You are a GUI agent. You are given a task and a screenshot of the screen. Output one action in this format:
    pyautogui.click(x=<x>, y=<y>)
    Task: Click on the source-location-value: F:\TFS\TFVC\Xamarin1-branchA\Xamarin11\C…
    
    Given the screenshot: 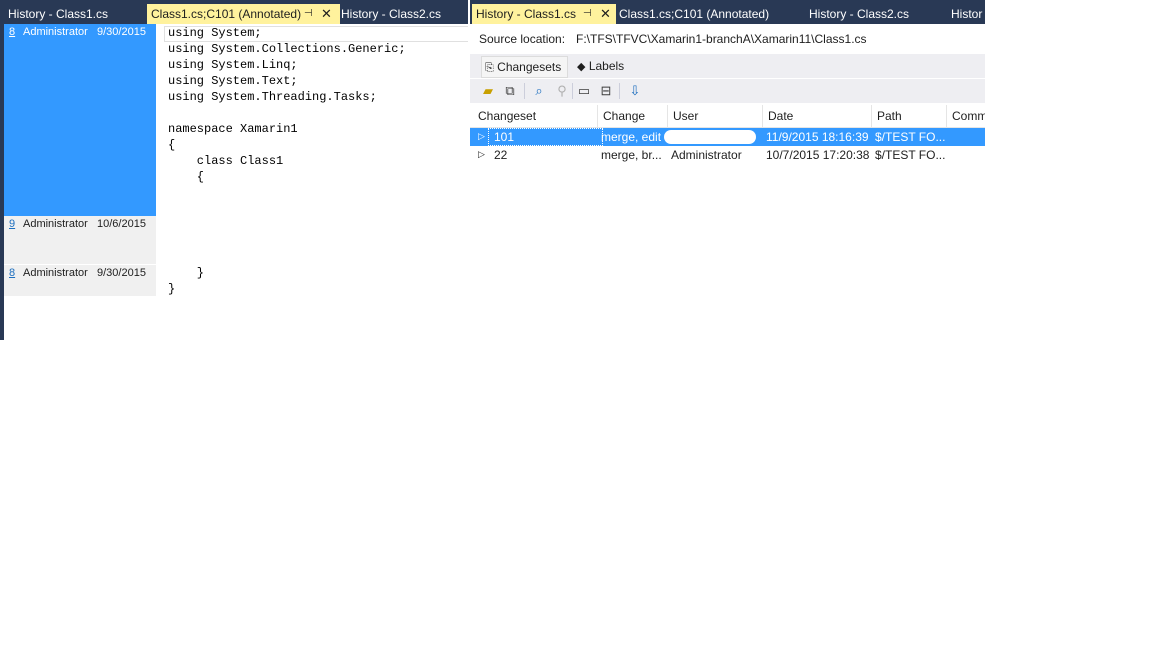 What is the action you would take?
    pyautogui.click(x=721, y=39)
    